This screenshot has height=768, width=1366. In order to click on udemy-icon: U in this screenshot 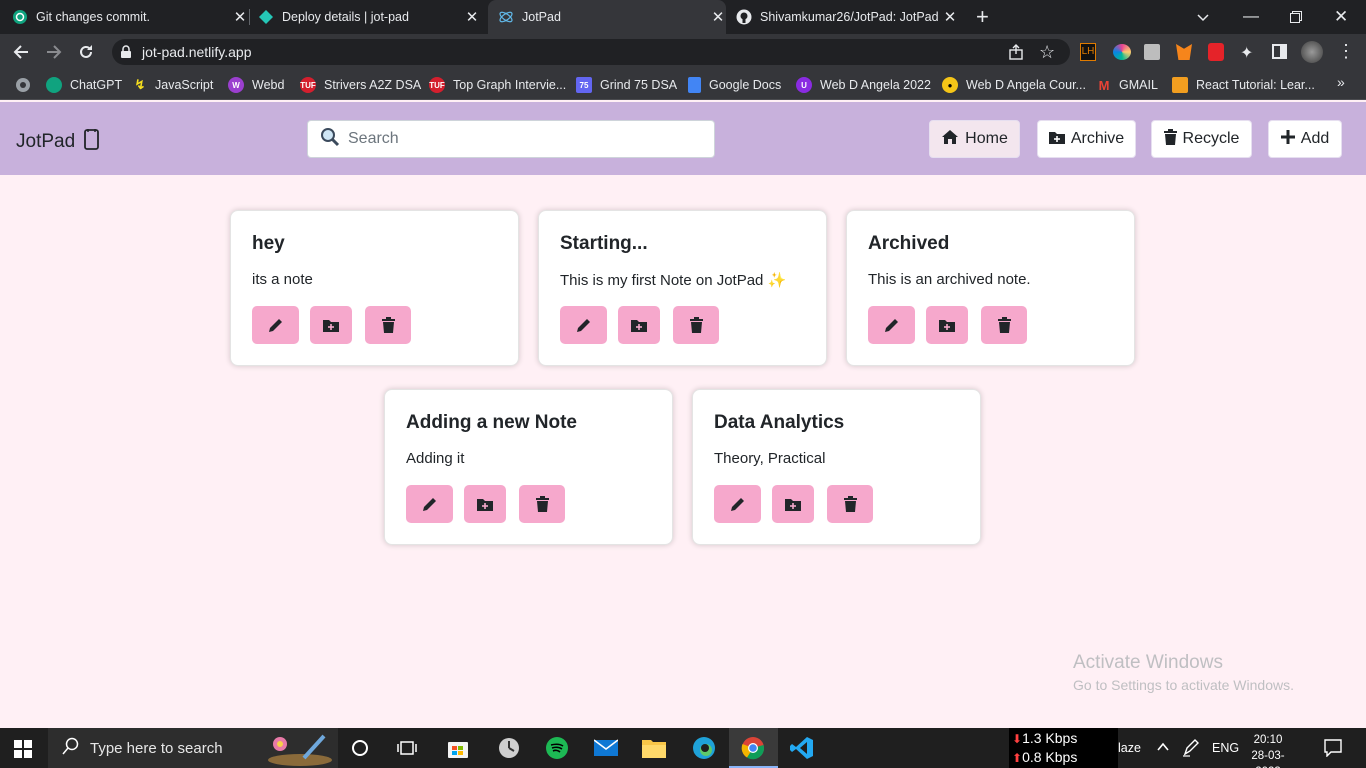, I will do `click(804, 85)`.